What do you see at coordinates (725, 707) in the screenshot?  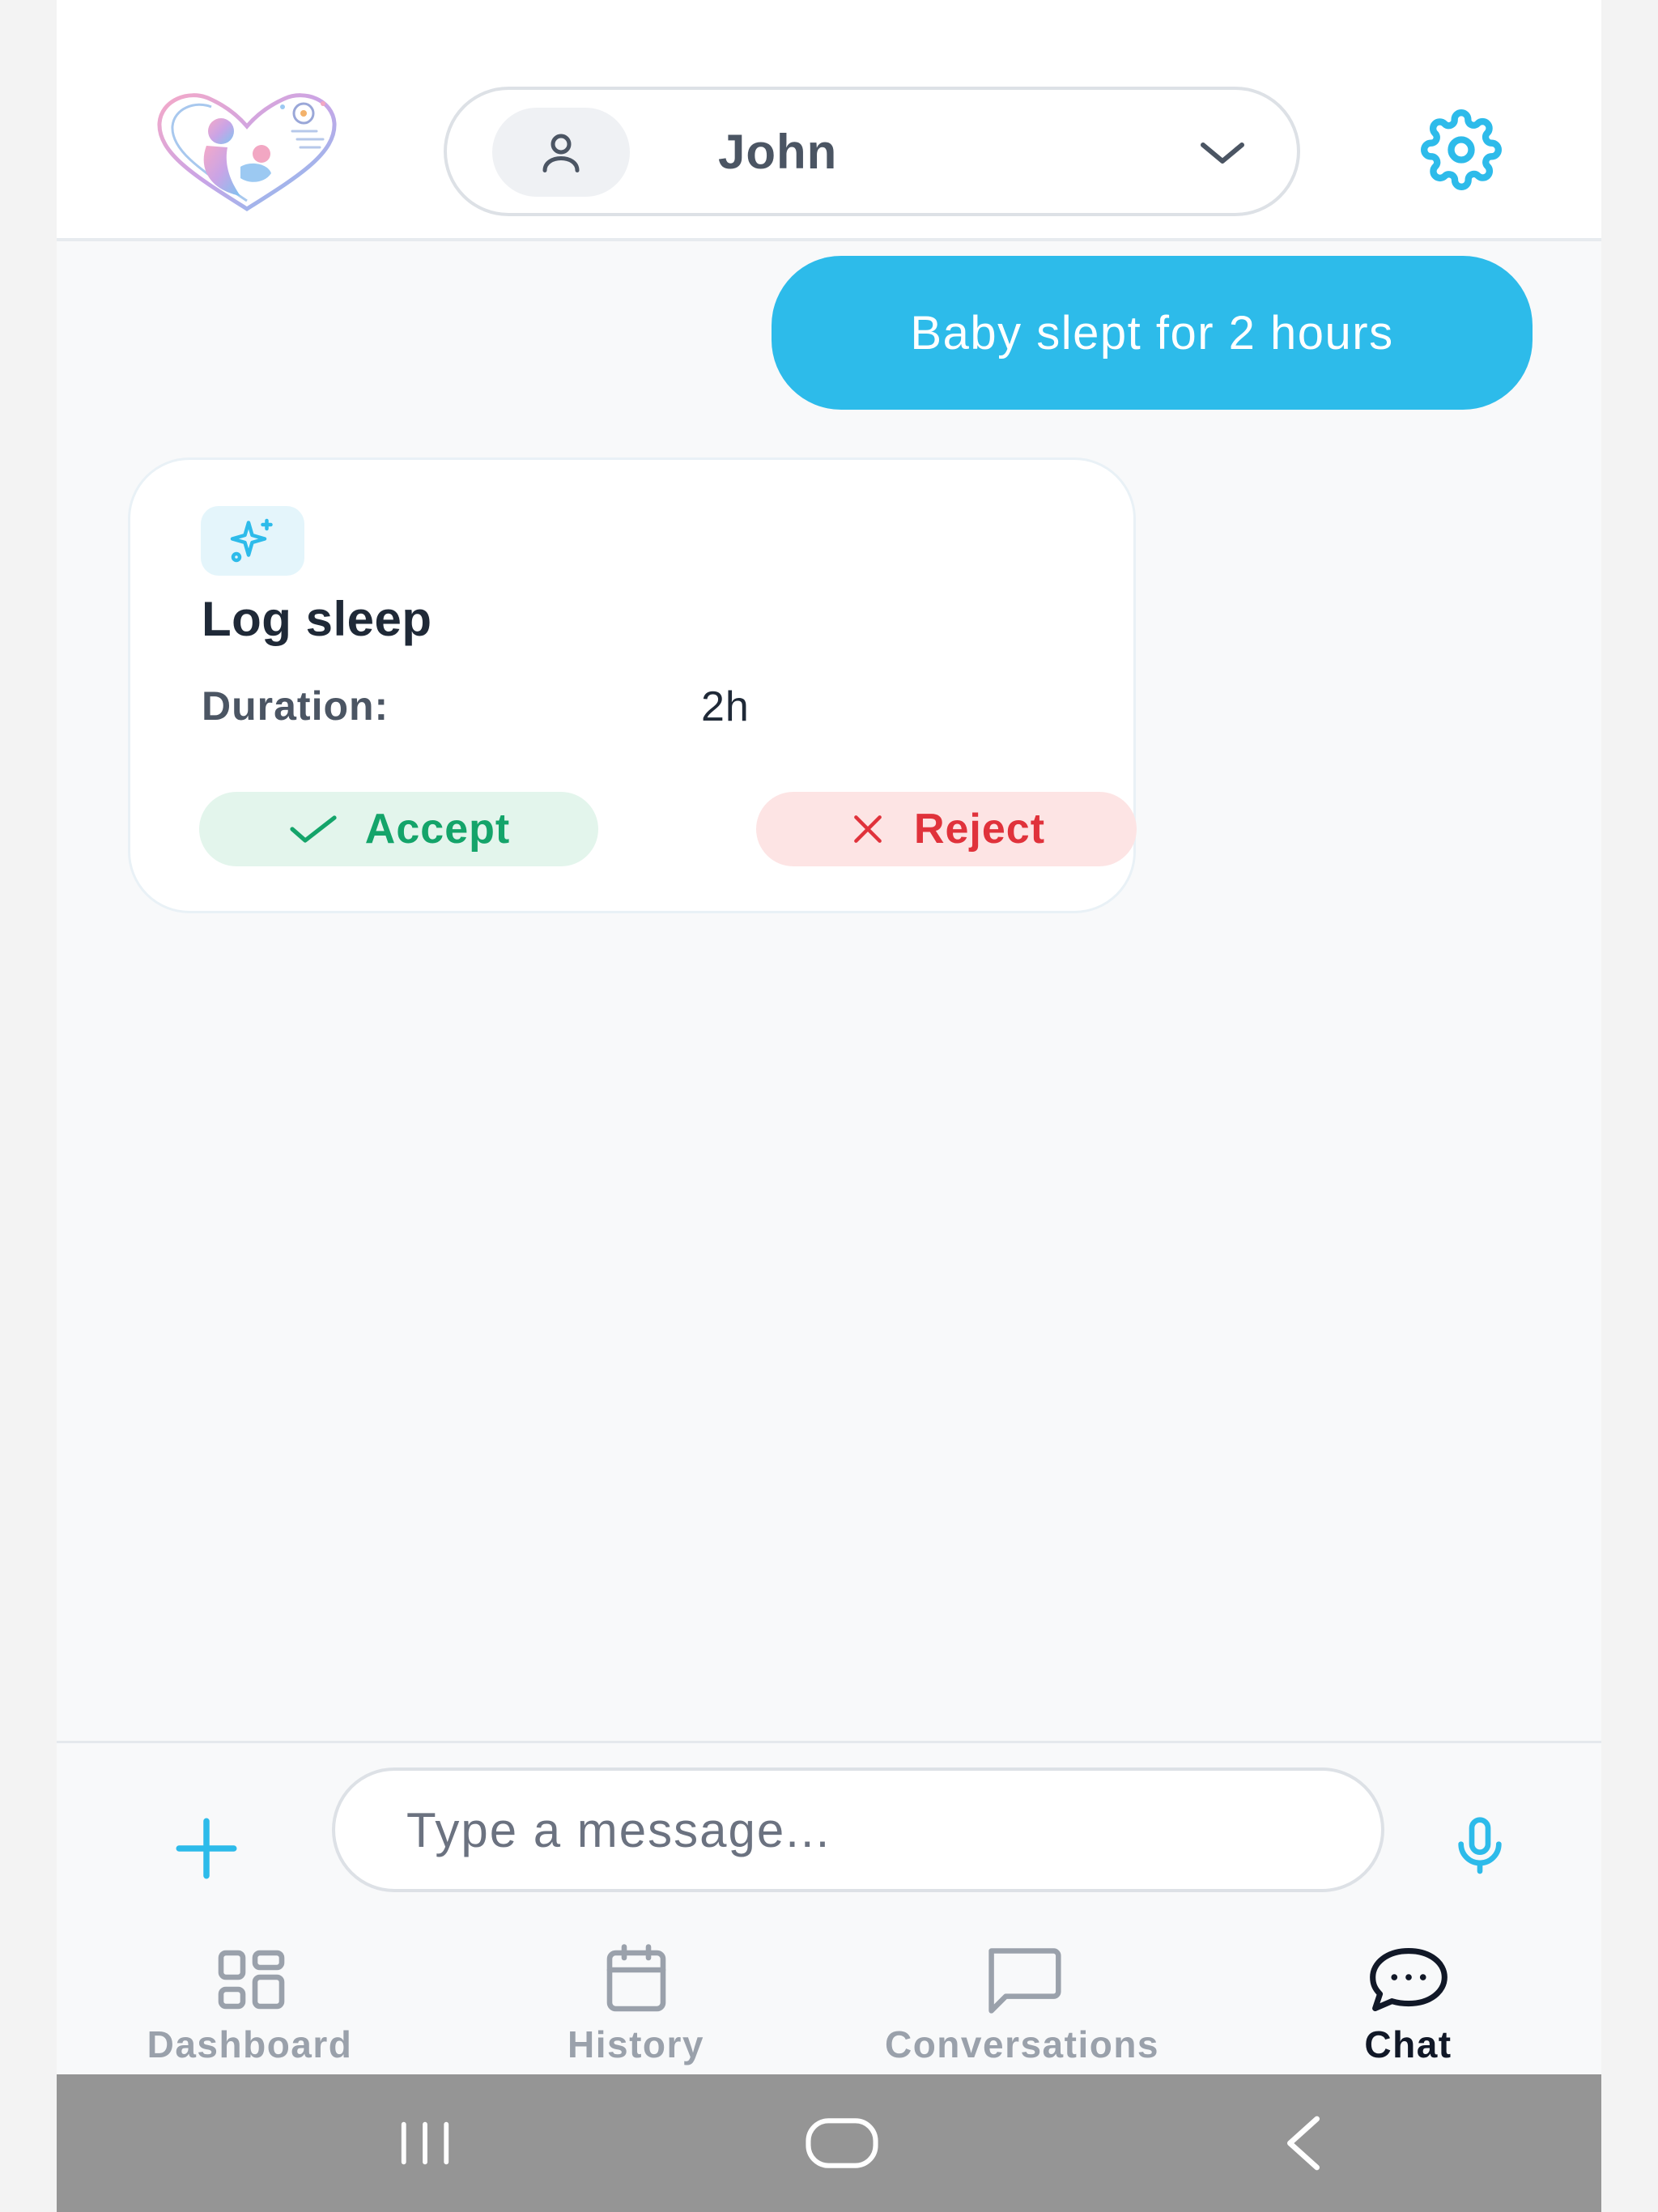 I see `duration-value: 2h` at bounding box center [725, 707].